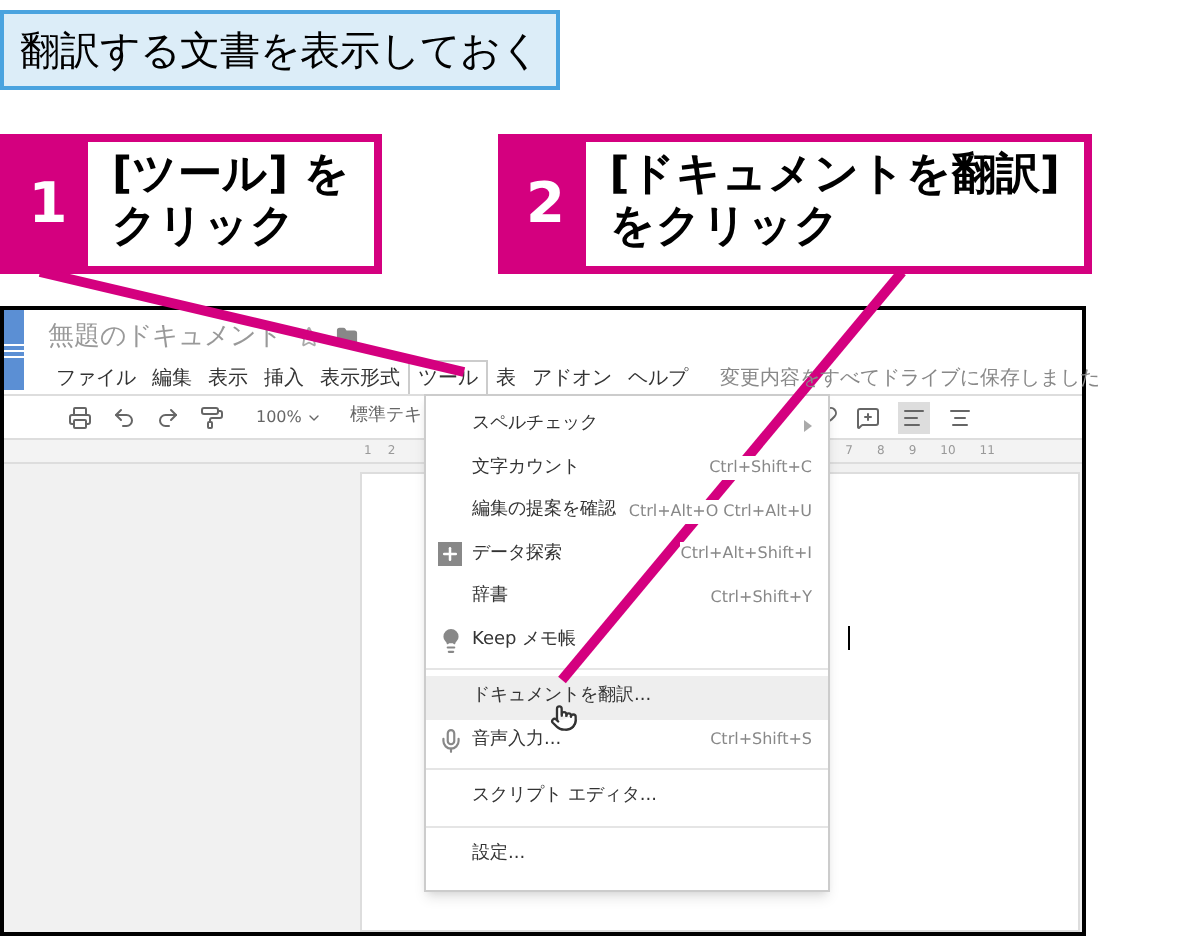 Image resolution: width=1200 pixels, height=940 pixels. What do you see at coordinates (212, 417) in the screenshot?
I see `paint-format-icon` at bounding box center [212, 417].